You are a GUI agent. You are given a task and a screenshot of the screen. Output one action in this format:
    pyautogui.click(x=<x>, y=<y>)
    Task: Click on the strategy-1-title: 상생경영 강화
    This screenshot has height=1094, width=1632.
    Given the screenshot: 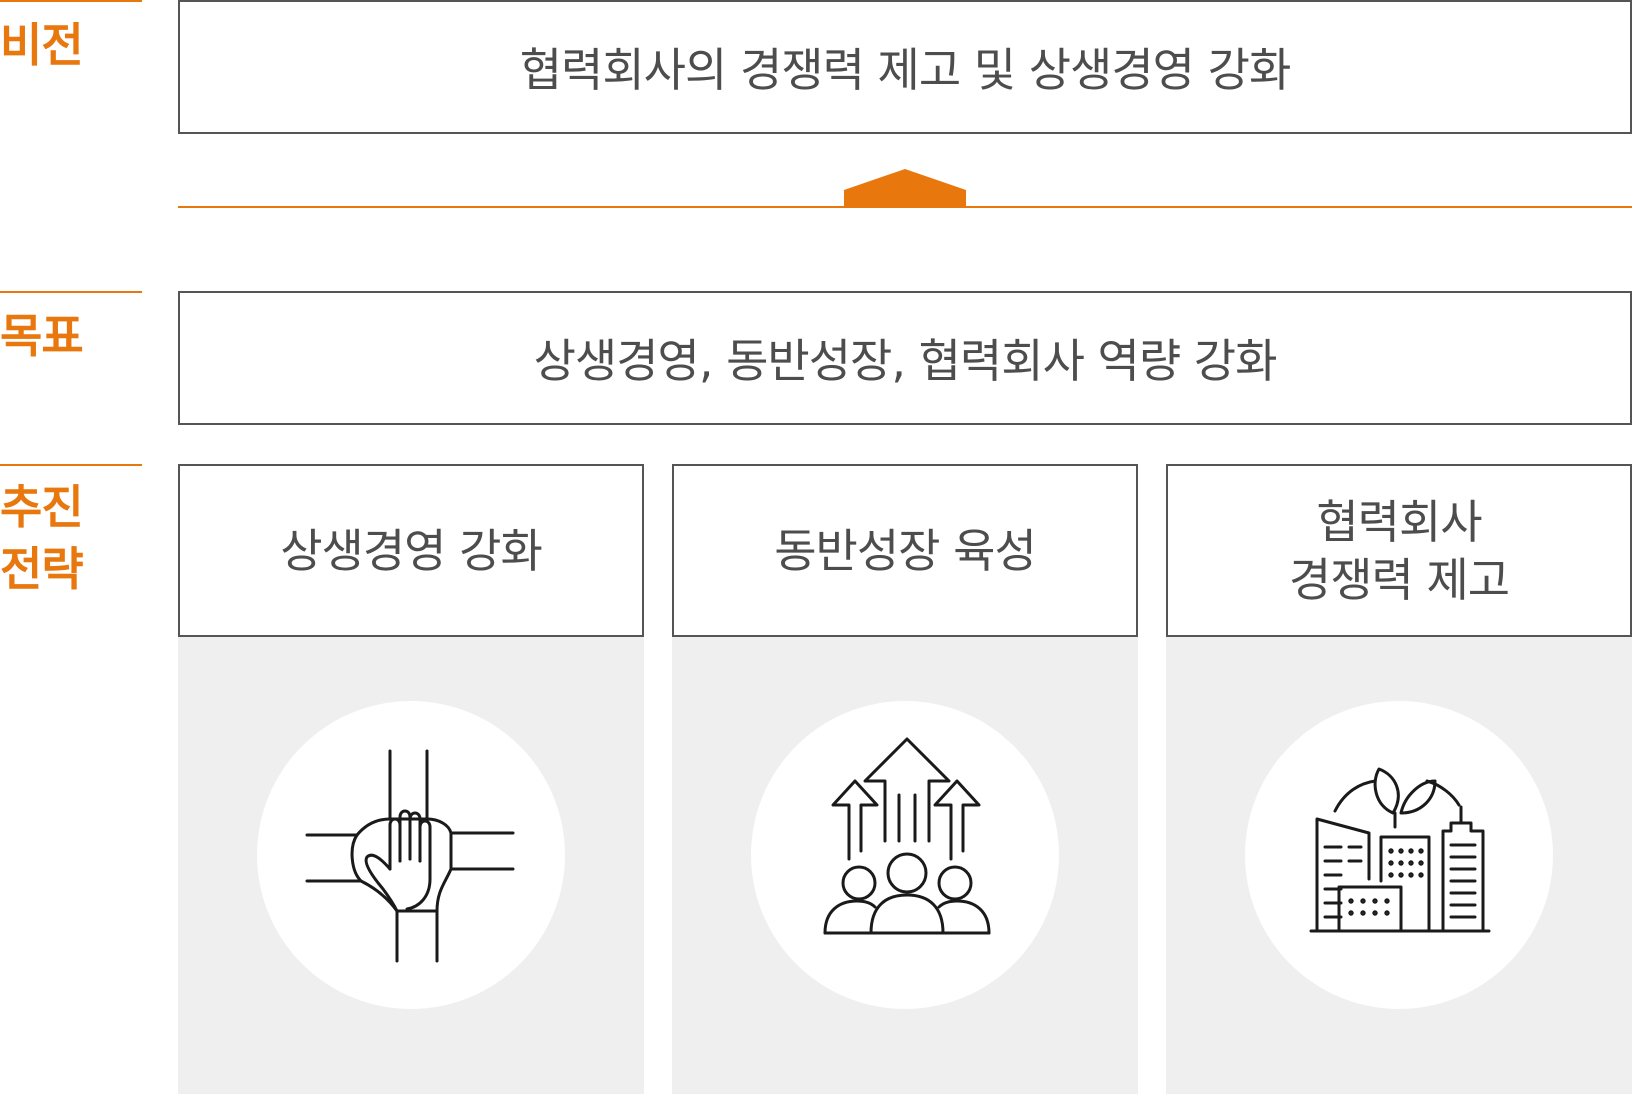 What is the action you would take?
    pyautogui.click(x=411, y=550)
    